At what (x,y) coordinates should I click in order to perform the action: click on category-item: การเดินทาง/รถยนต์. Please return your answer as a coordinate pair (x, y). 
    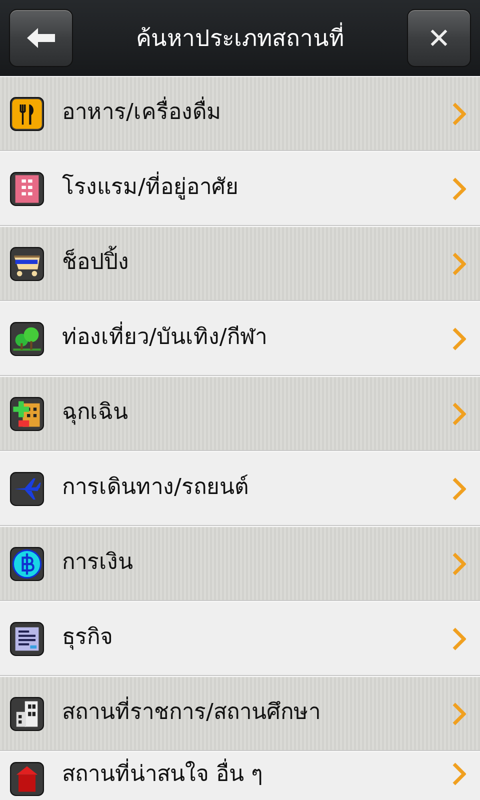
    Looking at the image, I should click on (240, 488).